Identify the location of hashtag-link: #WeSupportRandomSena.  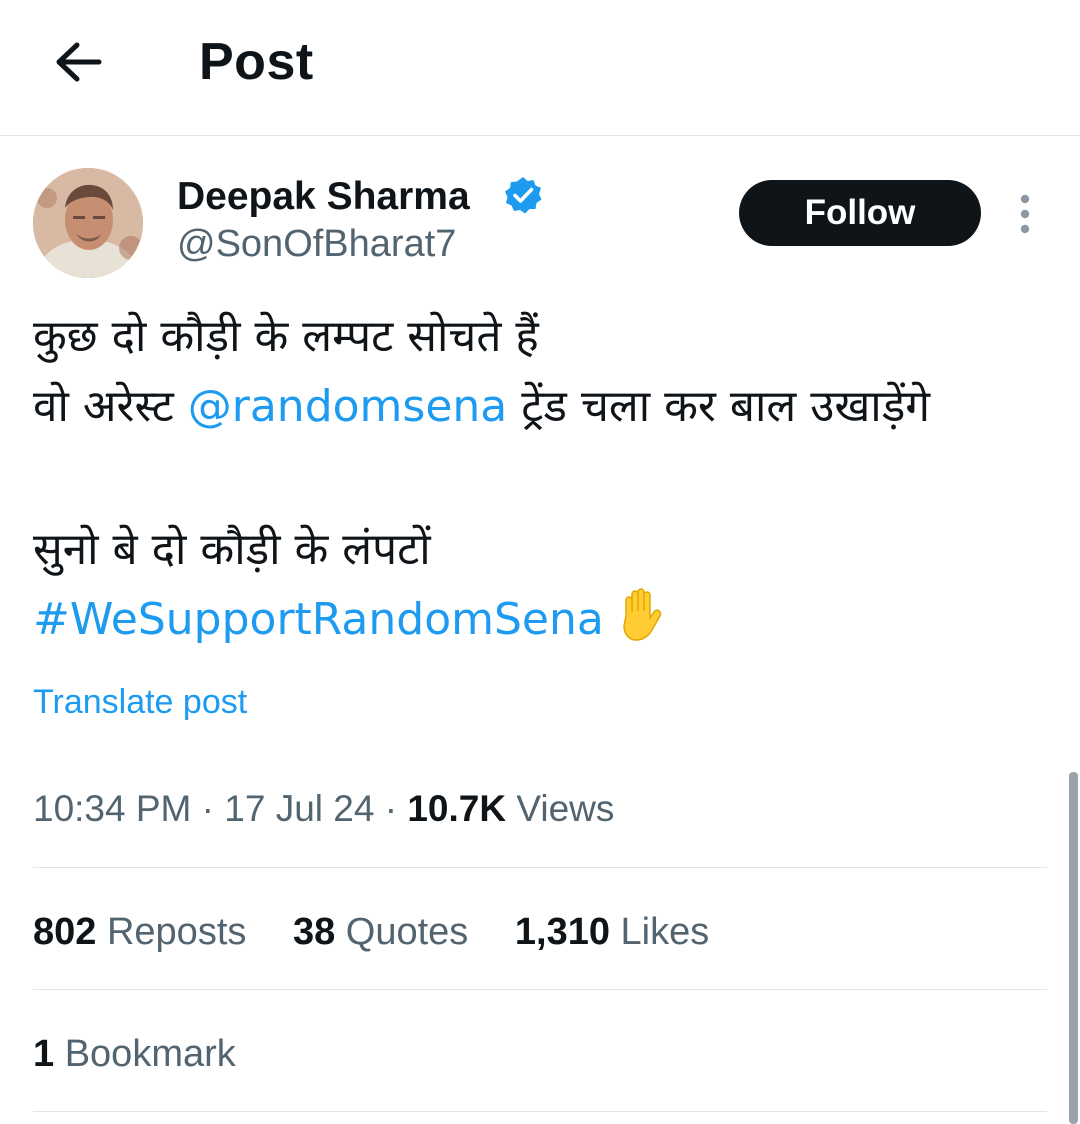
(318, 619).